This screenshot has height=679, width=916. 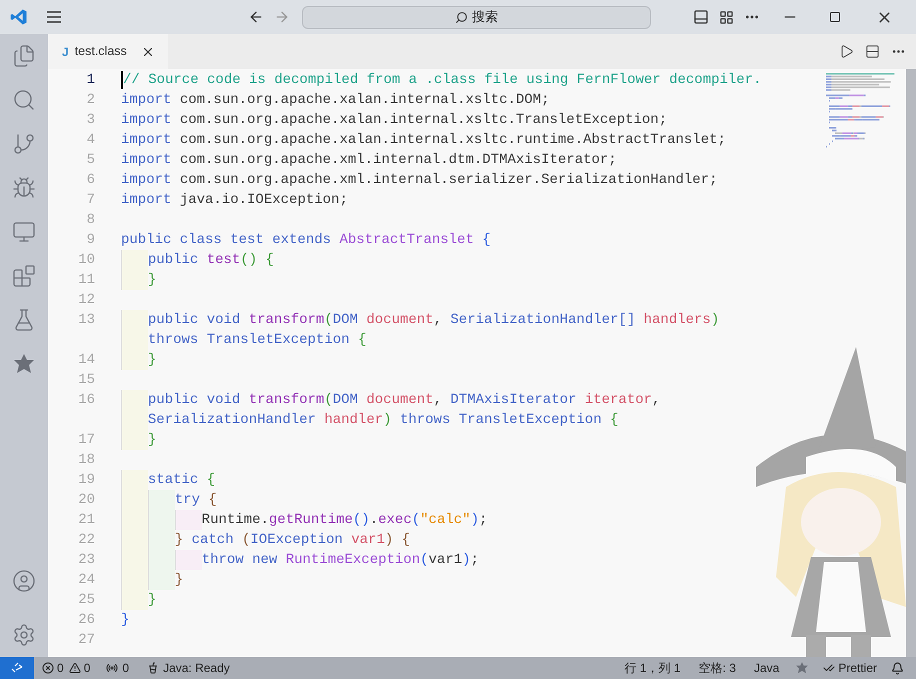 What do you see at coordinates (306, 240) in the screenshot?
I see `code-line: public class test extends AbstractTranslet {` at bounding box center [306, 240].